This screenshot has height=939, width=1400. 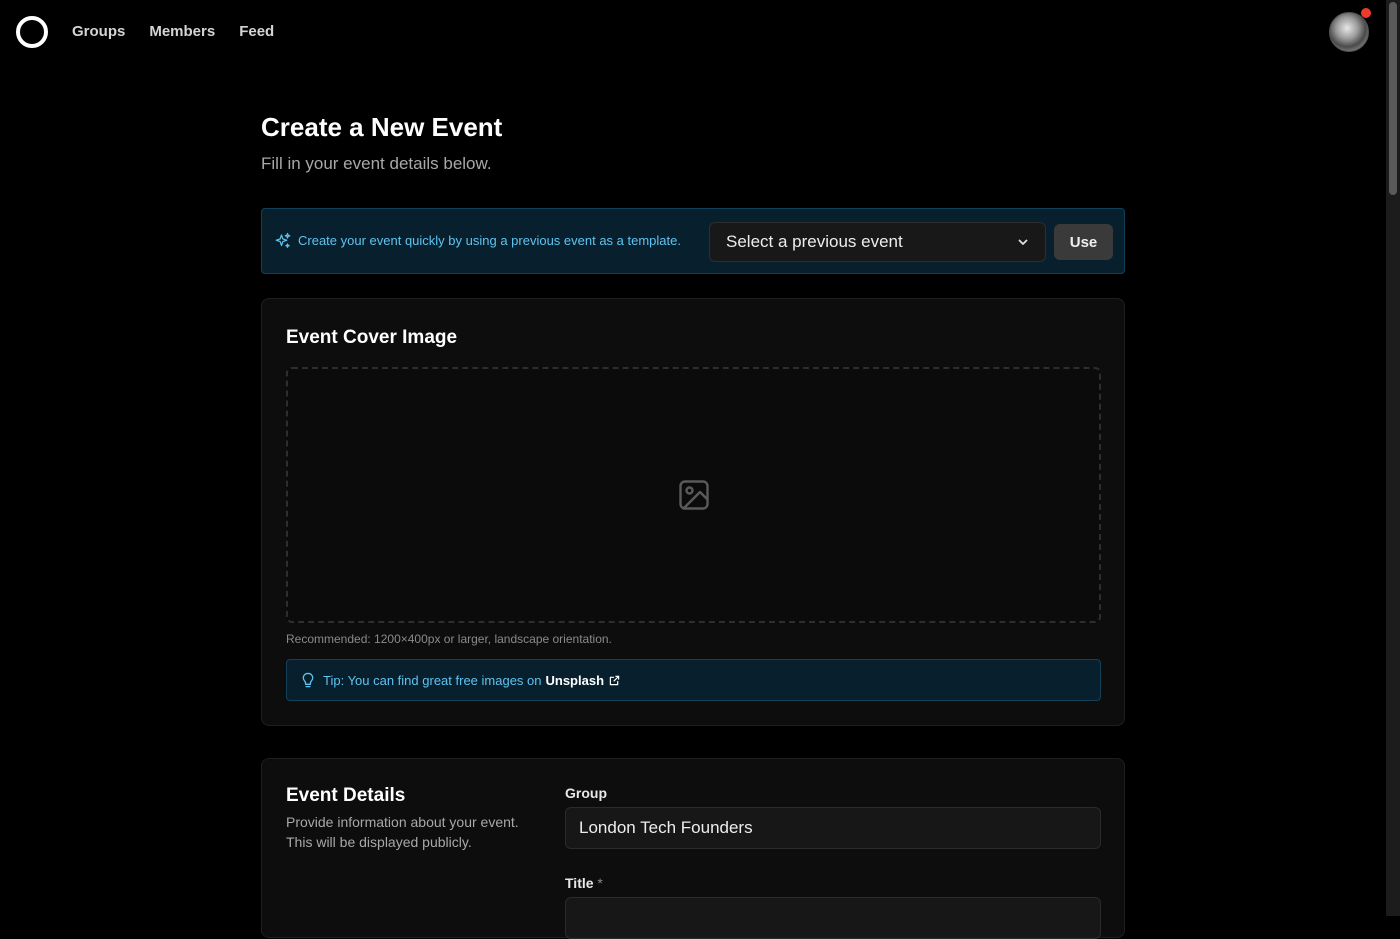 I want to click on nav-links: Groups Members Feed, so click(x=173, y=32).